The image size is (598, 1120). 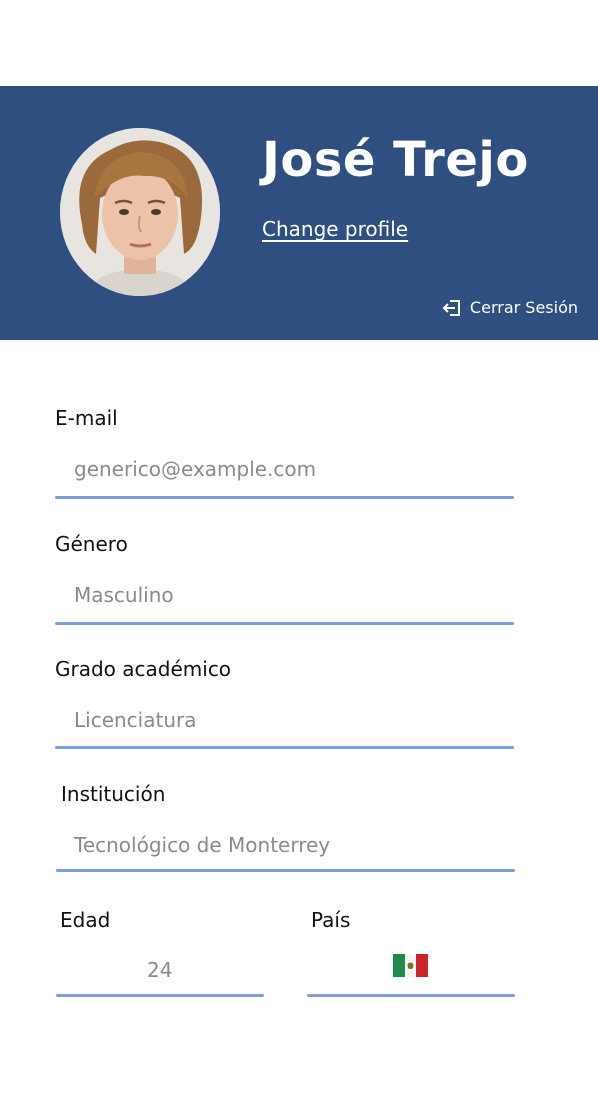 I want to click on avatar-image, so click(x=140, y=212).